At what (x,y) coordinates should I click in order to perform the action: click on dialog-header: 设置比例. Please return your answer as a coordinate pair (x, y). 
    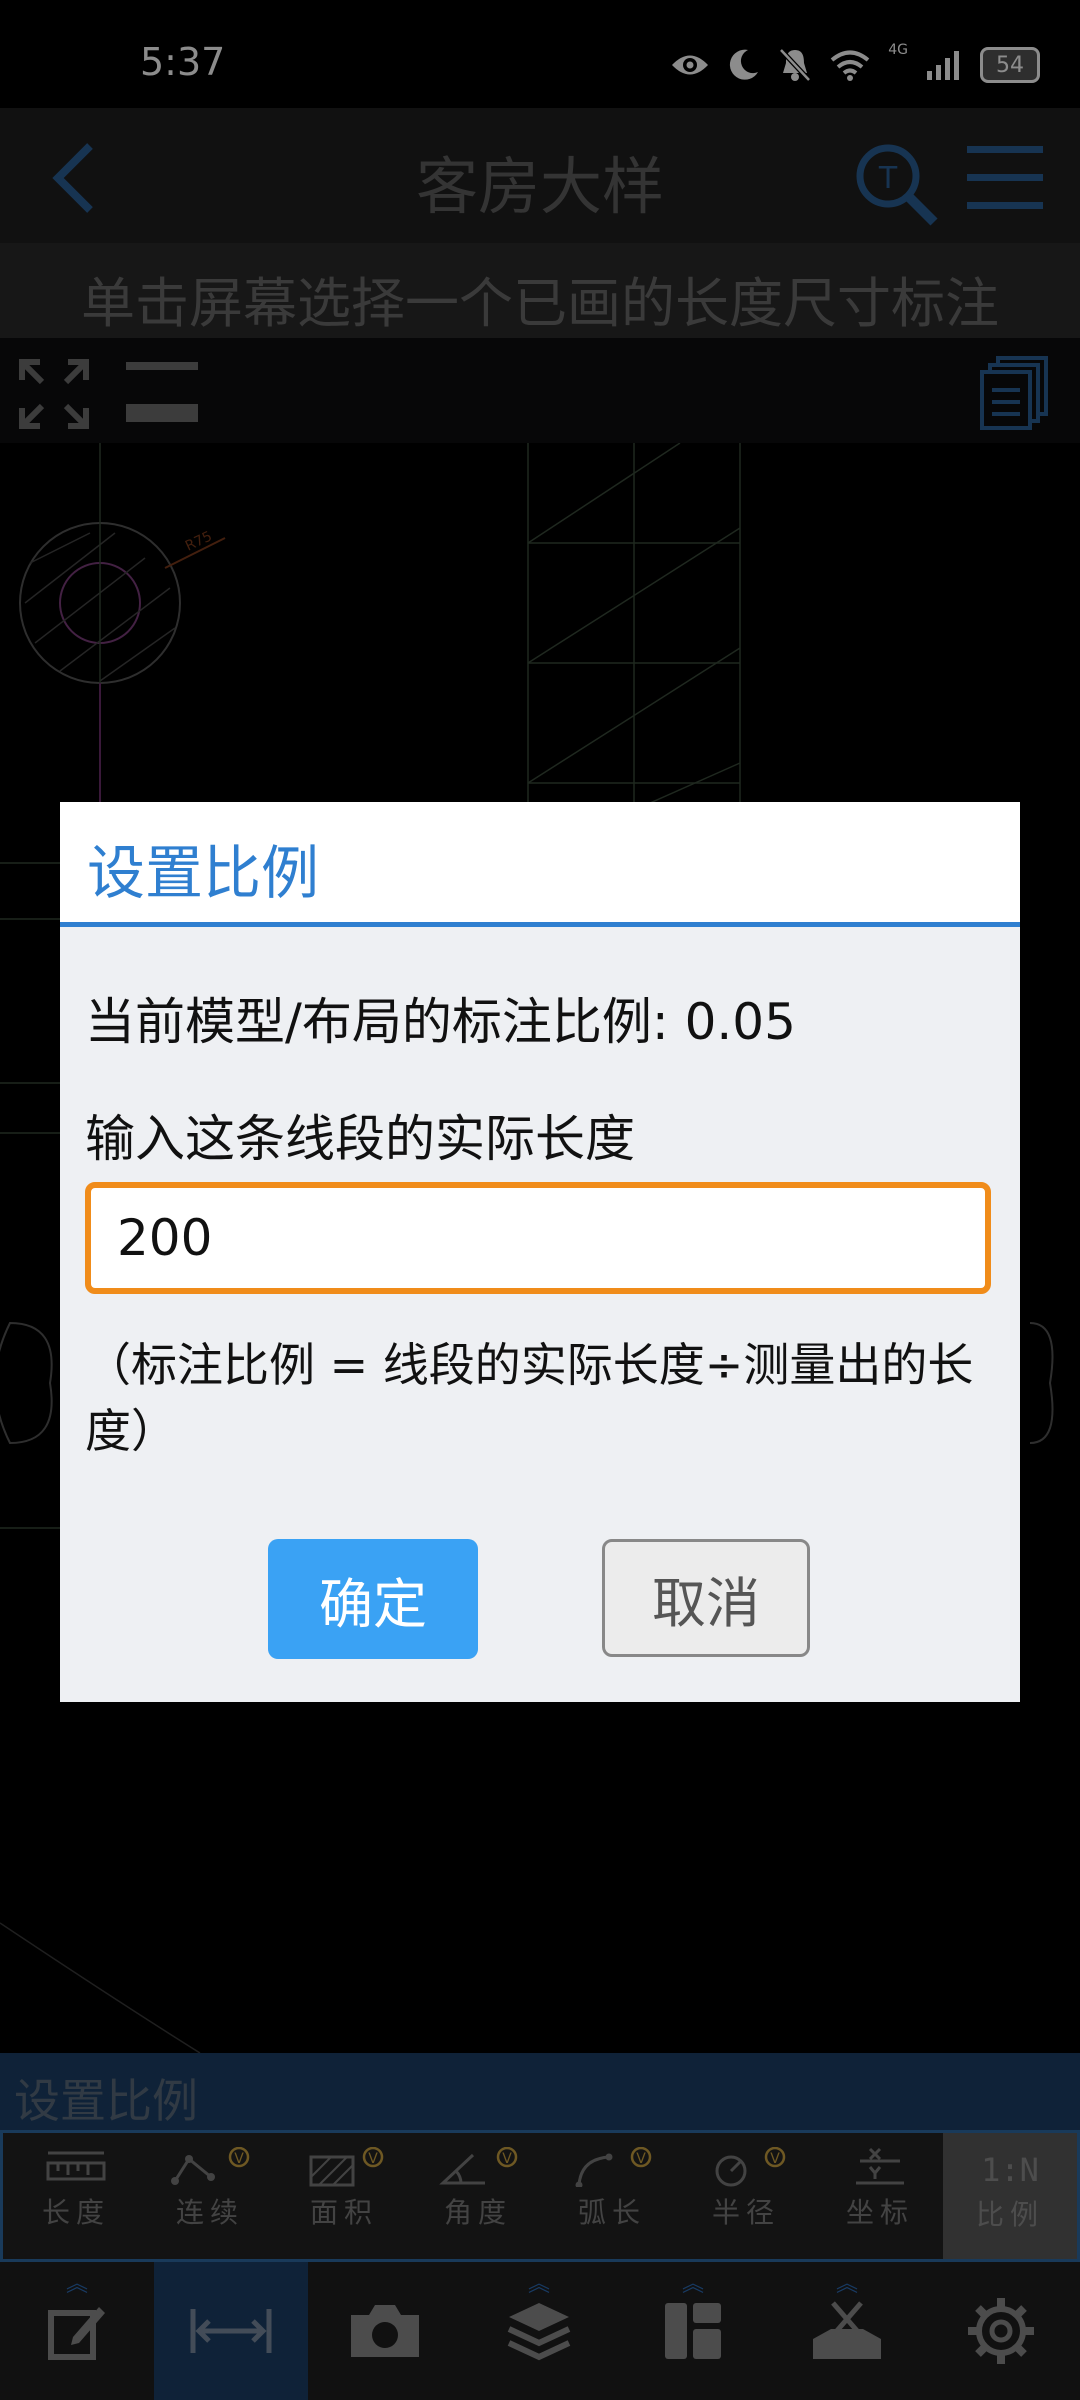
    Looking at the image, I should click on (540, 864).